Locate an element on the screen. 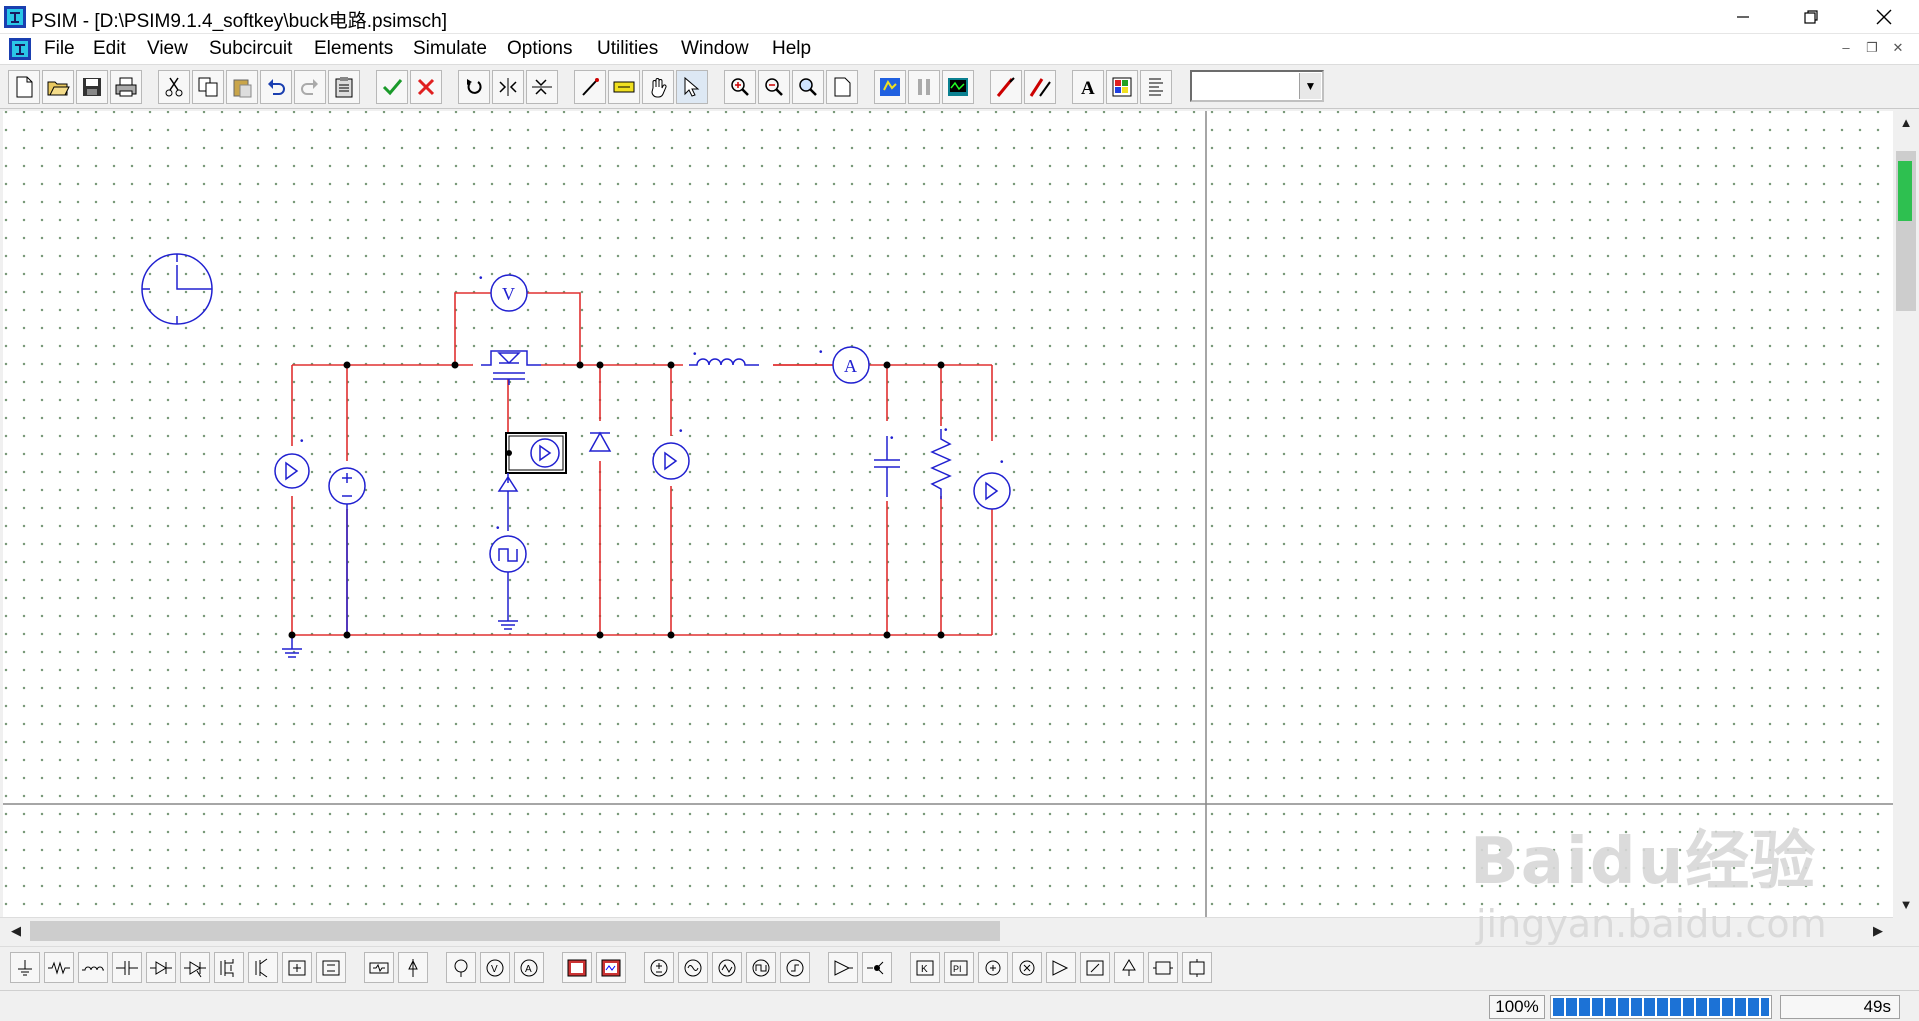  pan-hand-icon is located at coordinates (658, 87).